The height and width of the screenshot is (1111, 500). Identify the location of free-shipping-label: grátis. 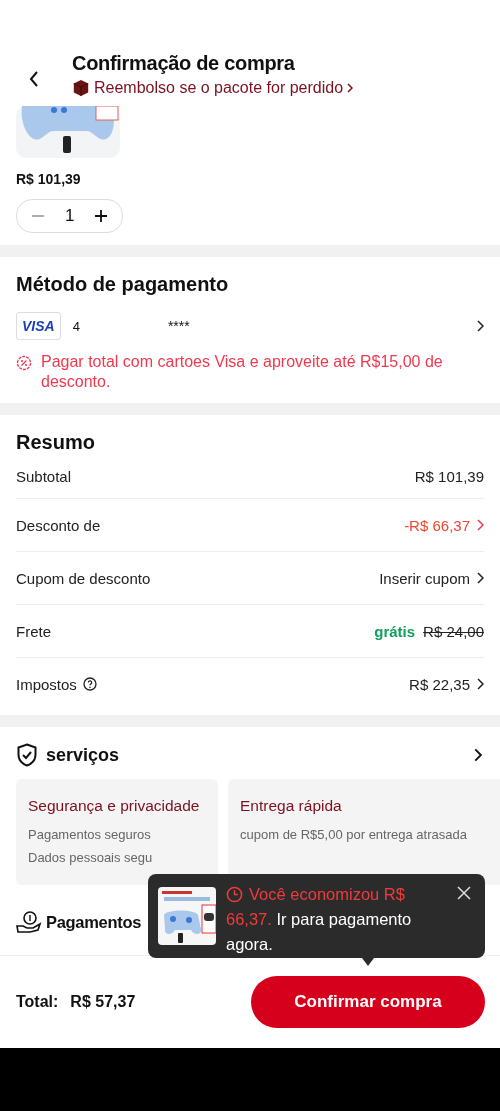
(395, 631).